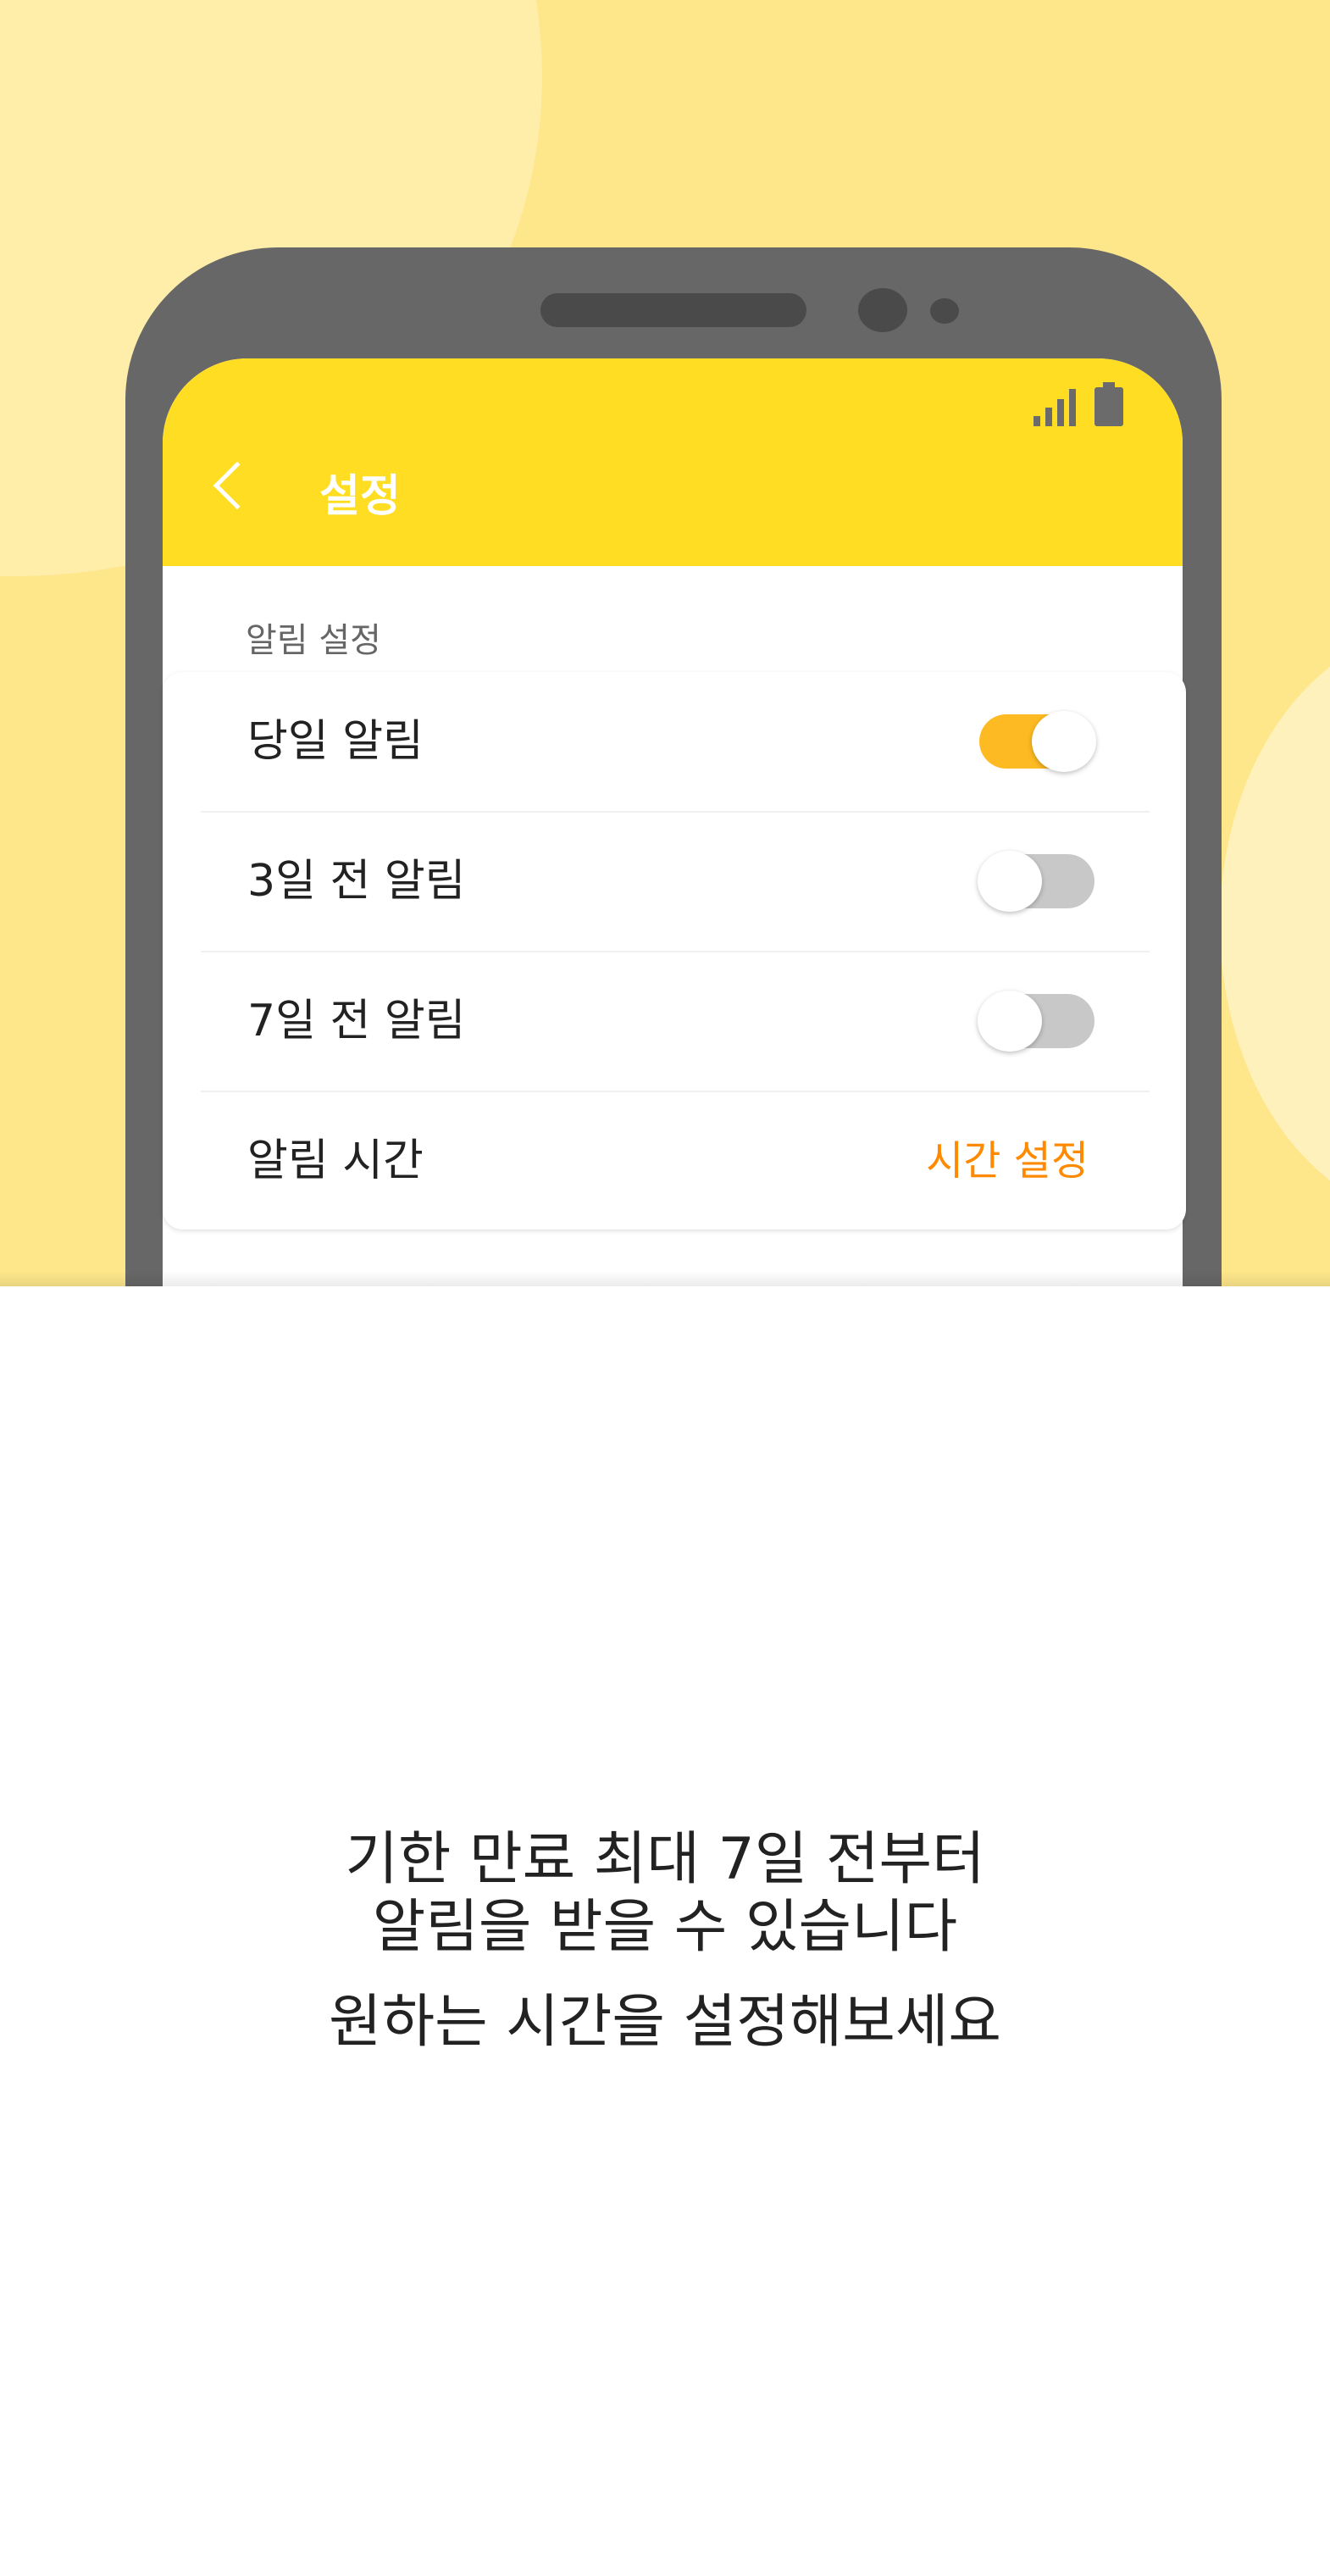 This screenshot has height=2576, width=1330. What do you see at coordinates (665, 1278) in the screenshot?
I see `hero-bottom-shadow` at bounding box center [665, 1278].